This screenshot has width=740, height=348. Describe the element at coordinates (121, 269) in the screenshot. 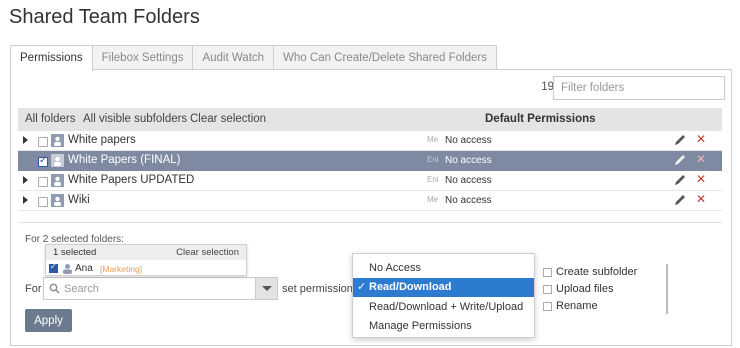

I see `user-group: [Marketing]` at that location.